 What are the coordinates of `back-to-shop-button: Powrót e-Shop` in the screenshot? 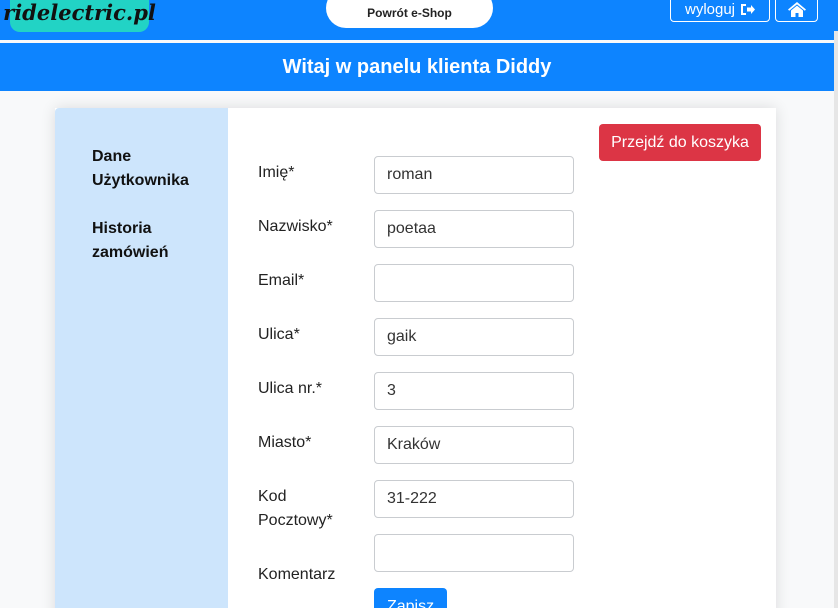 It's located at (409, 14).